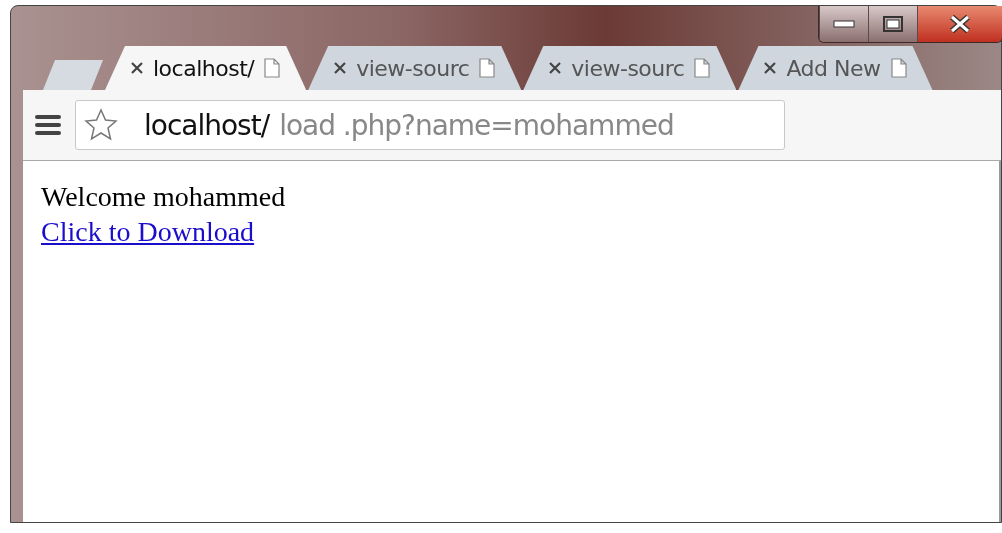  Describe the element at coordinates (430, 125) in the screenshot. I see `address-field: localhost/ load .php?name=mohammed` at that location.